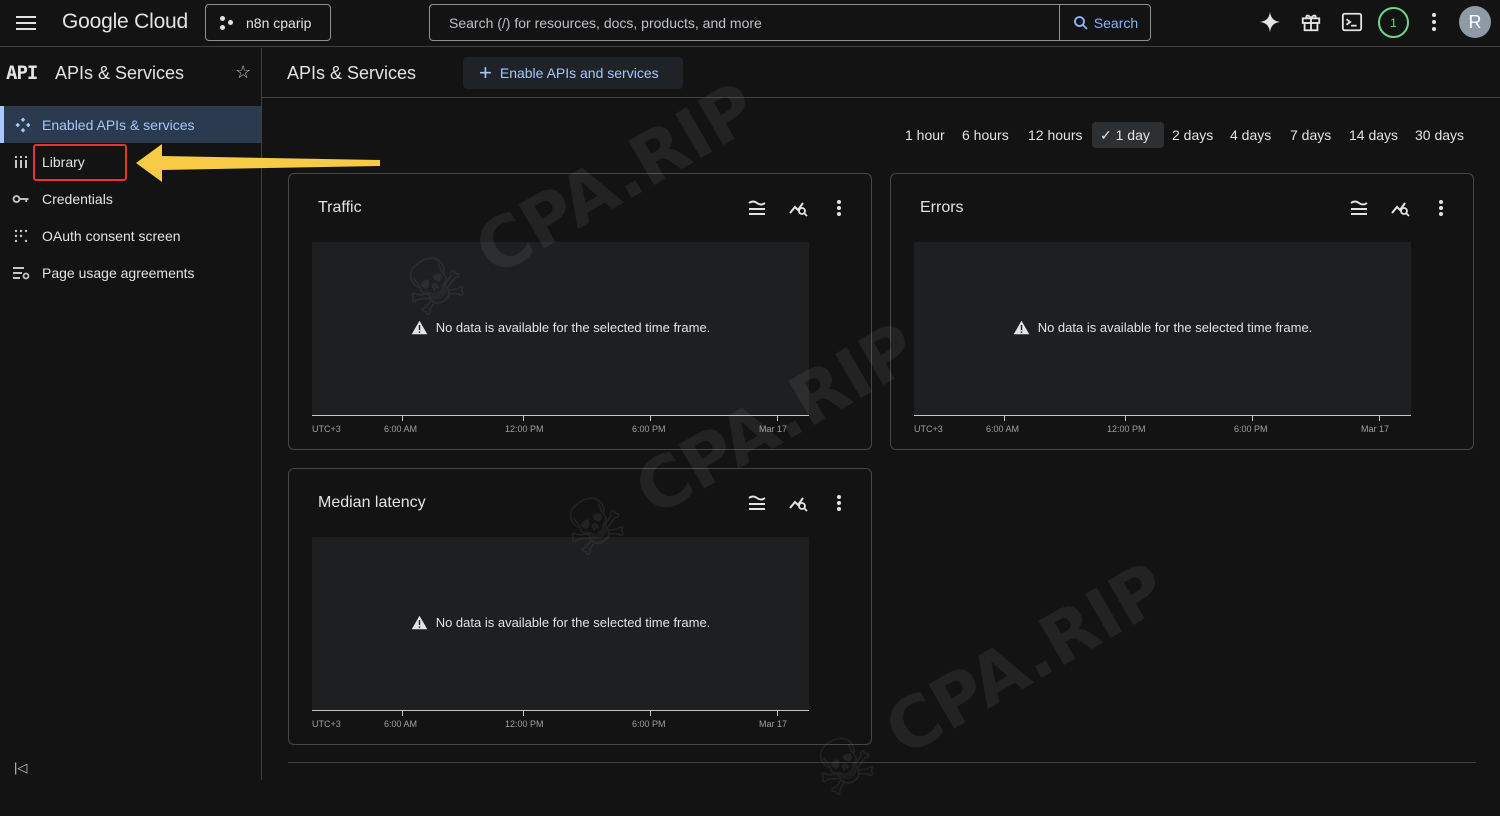  What do you see at coordinates (485, 72) in the screenshot?
I see `plus-icon: +` at bounding box center [485, 72].